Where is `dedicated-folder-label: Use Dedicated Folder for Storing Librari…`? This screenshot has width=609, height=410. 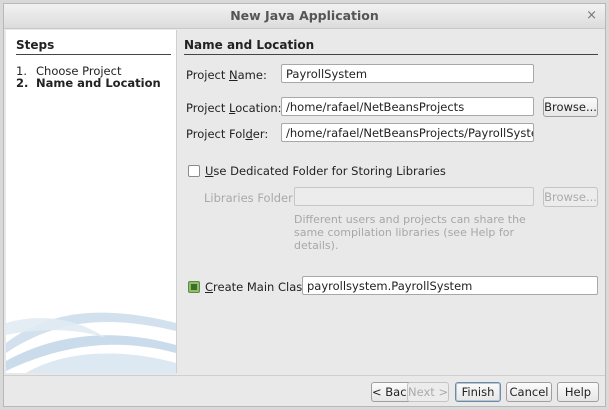 dedicated-folder-label: Use Dedicated Folder for Storing Librari… is located at coordinates (325, 171).